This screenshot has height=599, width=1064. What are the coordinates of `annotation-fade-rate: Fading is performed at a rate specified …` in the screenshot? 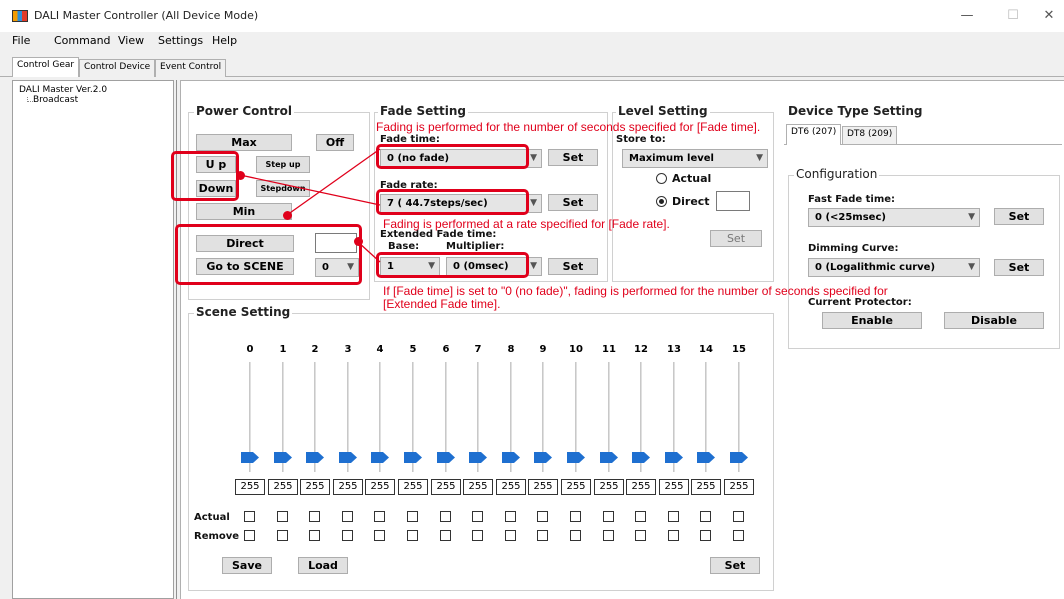 It's located at (526, 224).